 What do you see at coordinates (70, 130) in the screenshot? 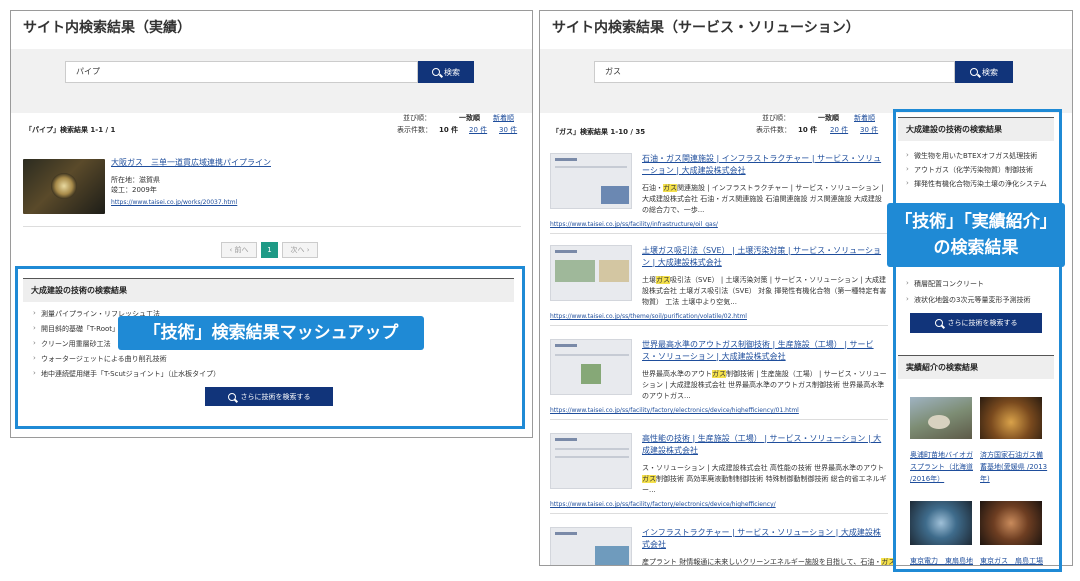
I see `result-count: 「パイプ」検索結果 1-1 / 1` at bounding box center [70, 130].